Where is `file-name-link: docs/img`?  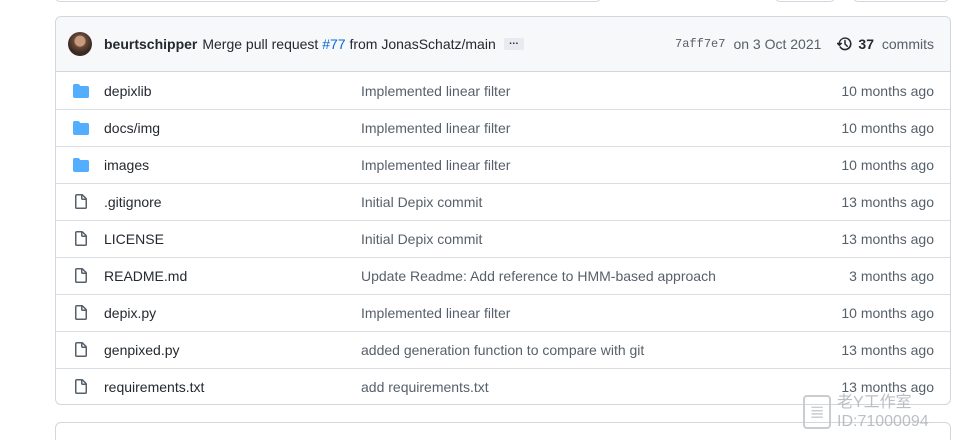 file-name-link: docs/img is located at coordinates (232, 128).